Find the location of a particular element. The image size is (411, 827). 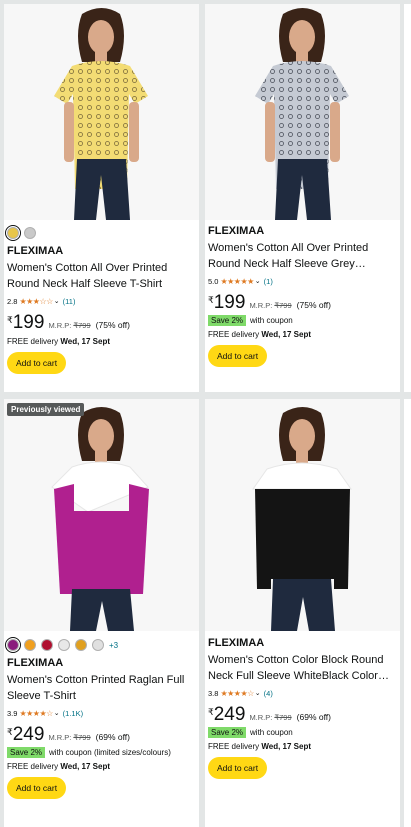

light-grey-swatch-icon is located at coordinates (98, 645).